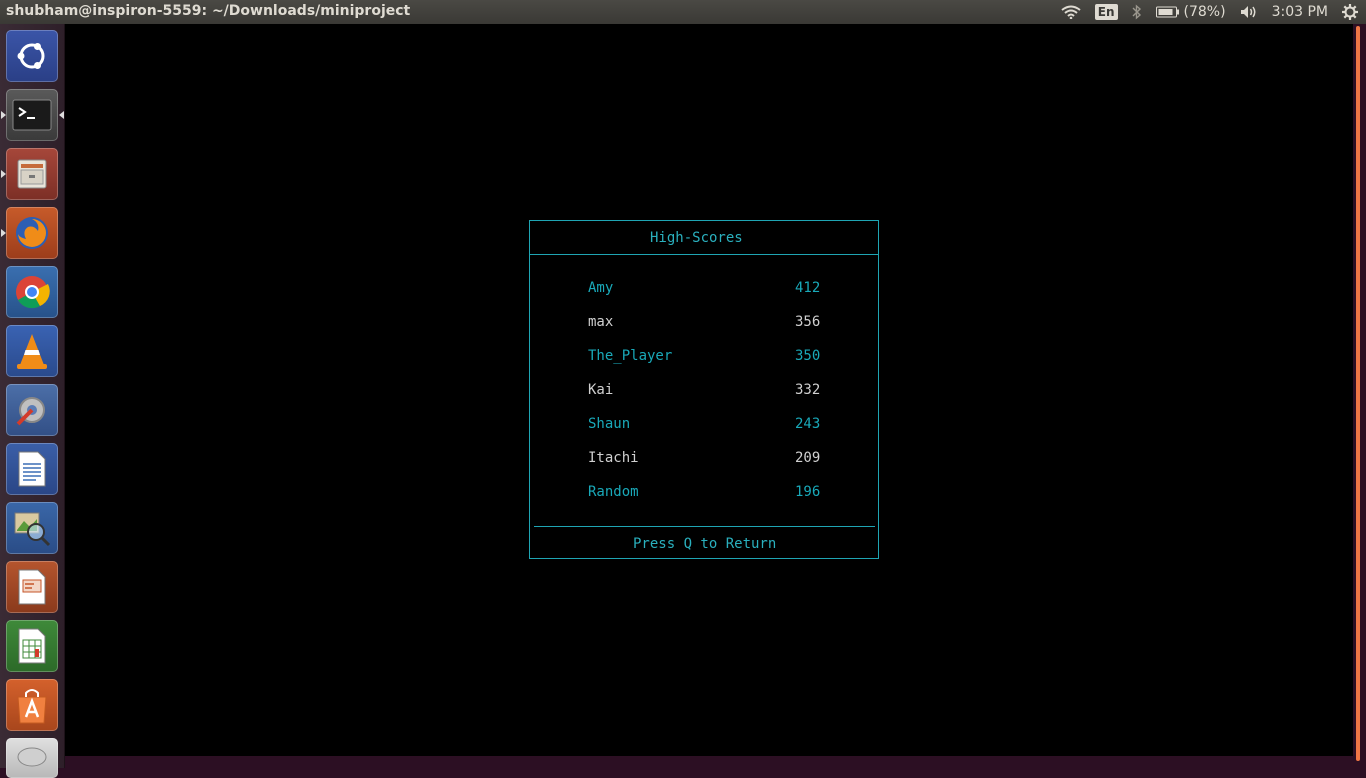 The width and height of the screenshot is (1366, 778). I want to click on player-name: Itachi, so click(613, 458).